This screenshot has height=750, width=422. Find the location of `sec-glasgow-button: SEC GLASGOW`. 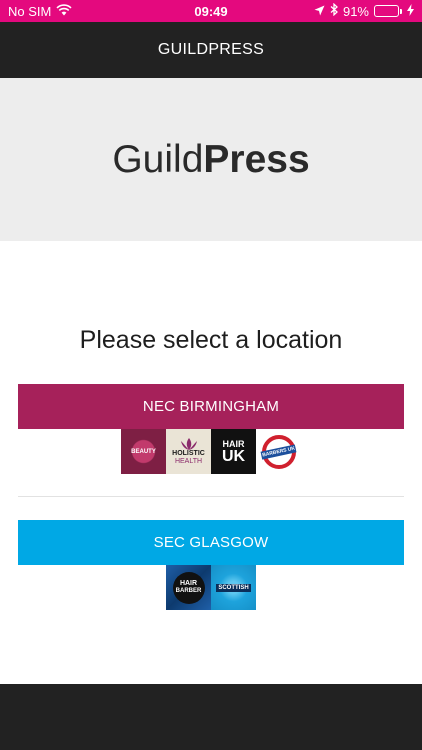

sec-glasgow-button: SEC GLASGOW is located at coordinates (211, 542).